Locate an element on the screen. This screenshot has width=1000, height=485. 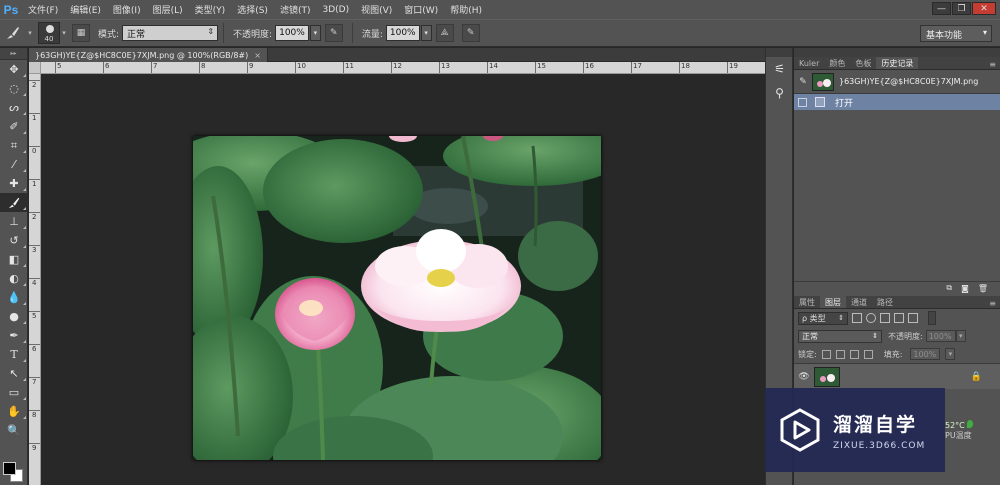
history-source-brush-icon: ✎ is located at coordinates (803, 82).